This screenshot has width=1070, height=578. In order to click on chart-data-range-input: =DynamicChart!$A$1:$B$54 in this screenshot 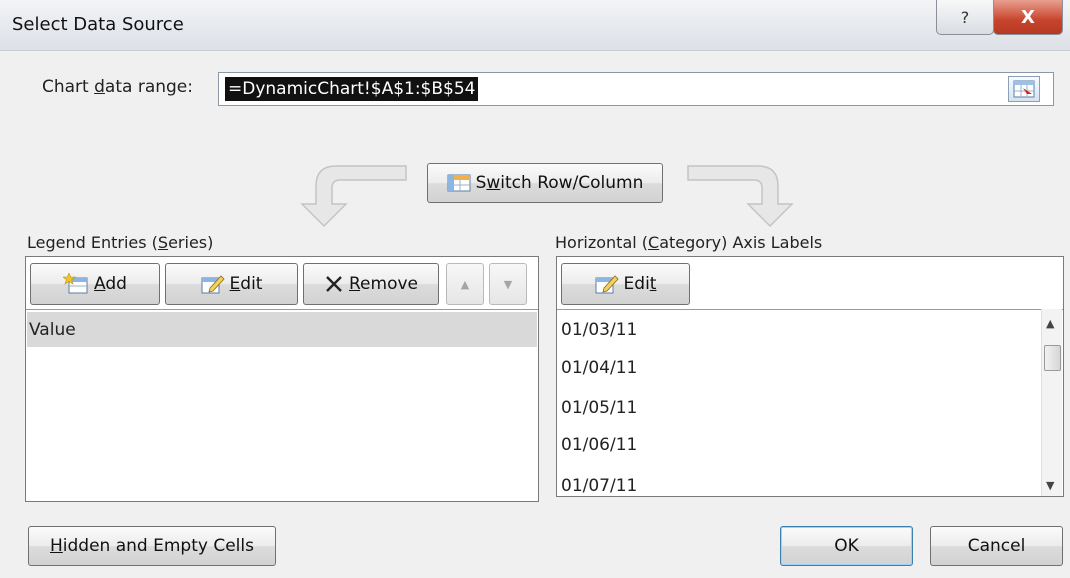, I will do `click(636, 89)`.